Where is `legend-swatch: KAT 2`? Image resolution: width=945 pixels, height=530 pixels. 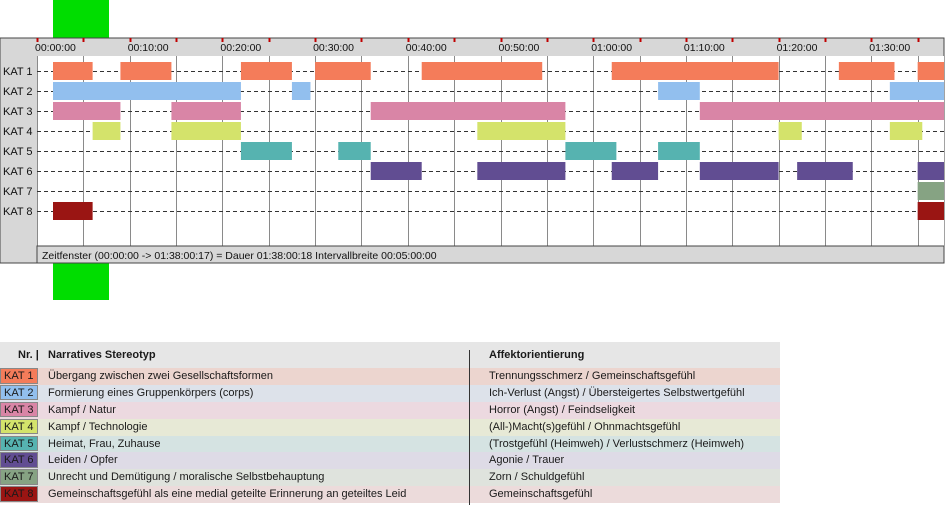
legend-swatch: KAT 2 is located at coordinates (19, 392).